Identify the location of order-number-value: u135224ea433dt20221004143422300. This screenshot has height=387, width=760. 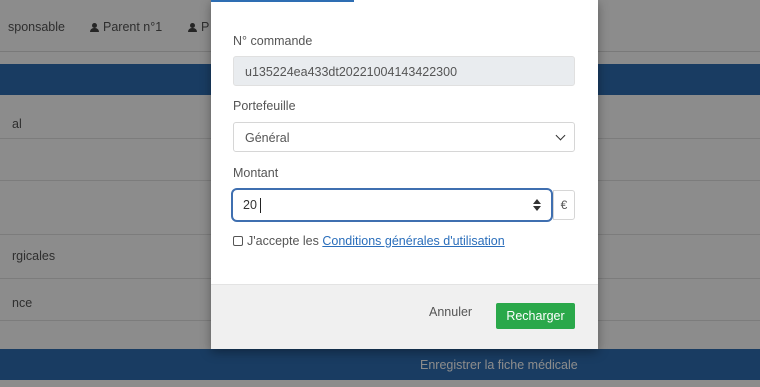
(351, 72).